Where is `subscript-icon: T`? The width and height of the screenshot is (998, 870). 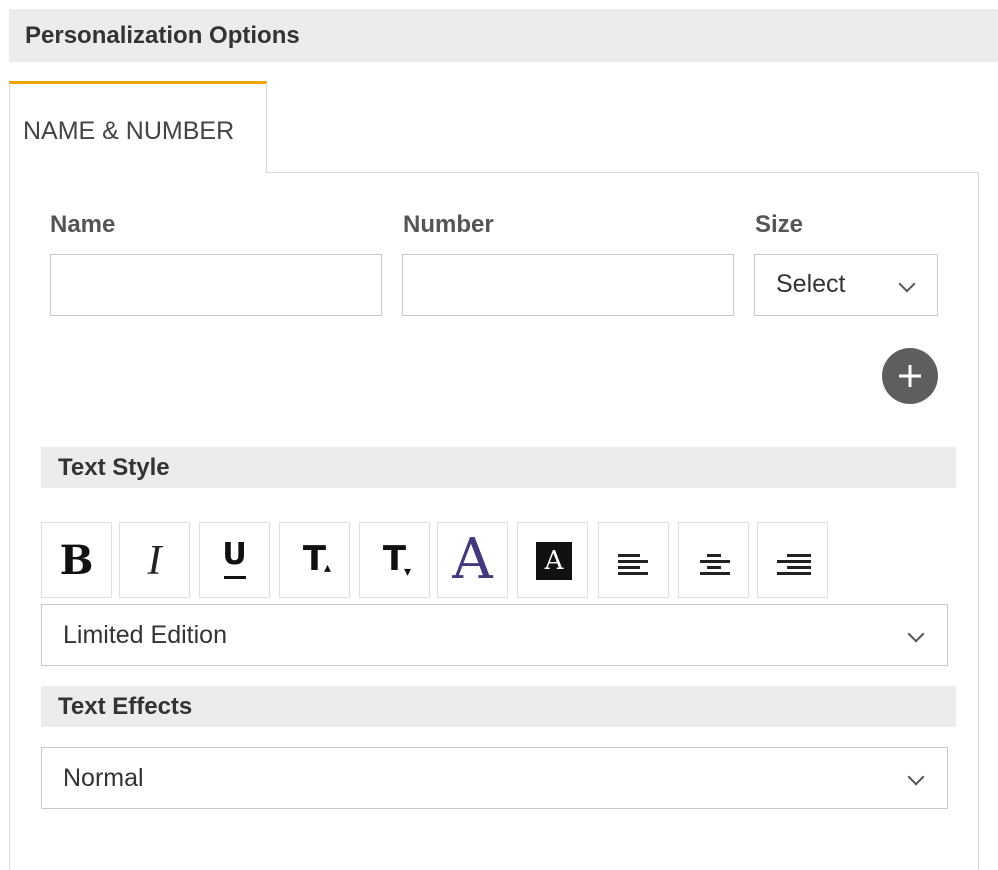 subscript-icon: T is located at coordinates (394, 559).